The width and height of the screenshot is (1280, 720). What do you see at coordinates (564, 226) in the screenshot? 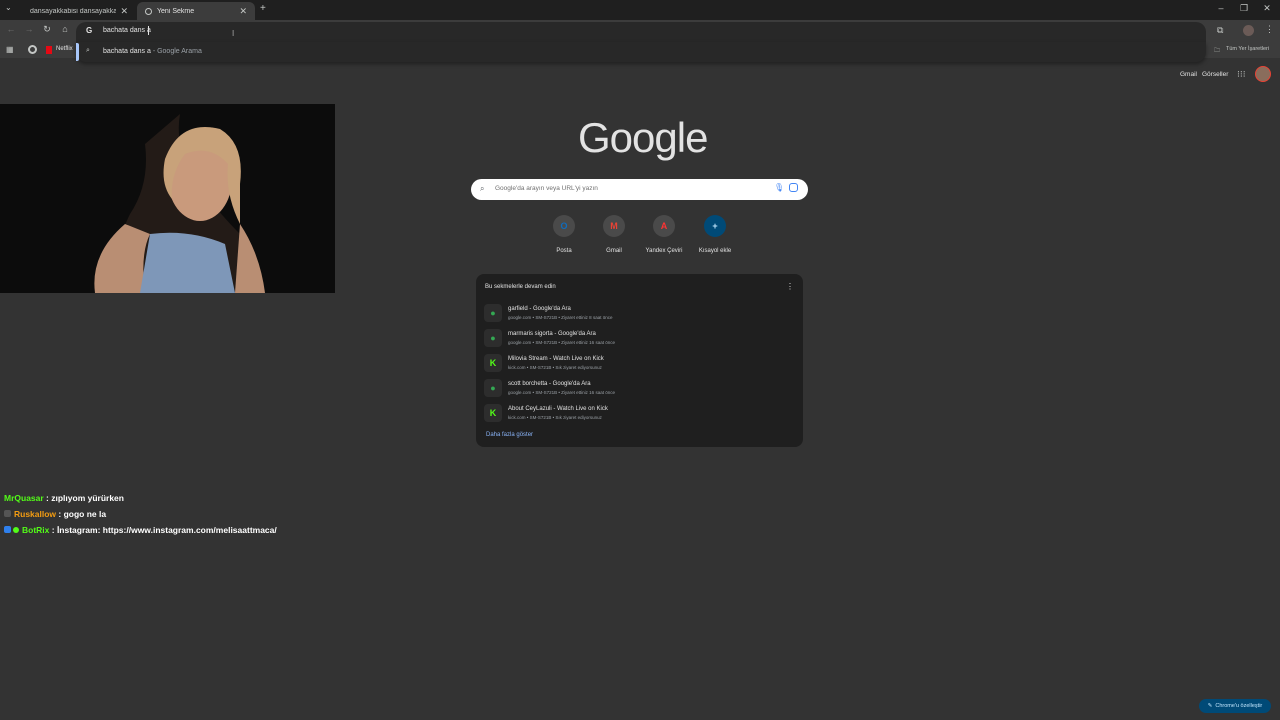
I see `outlook-icon: O` at bounding box center [564, 226].